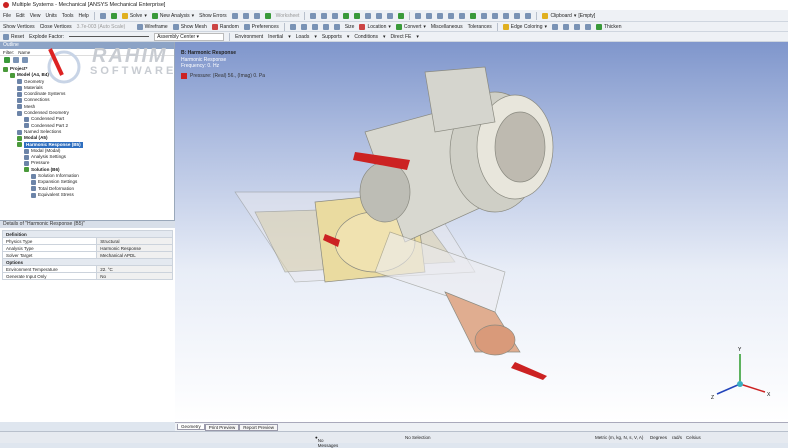 The image size is (788, 448). What do you see at coordinates (677, 437) in the screenshot?
I see `rate-status: rad/s` at bounding box center [677, 437].